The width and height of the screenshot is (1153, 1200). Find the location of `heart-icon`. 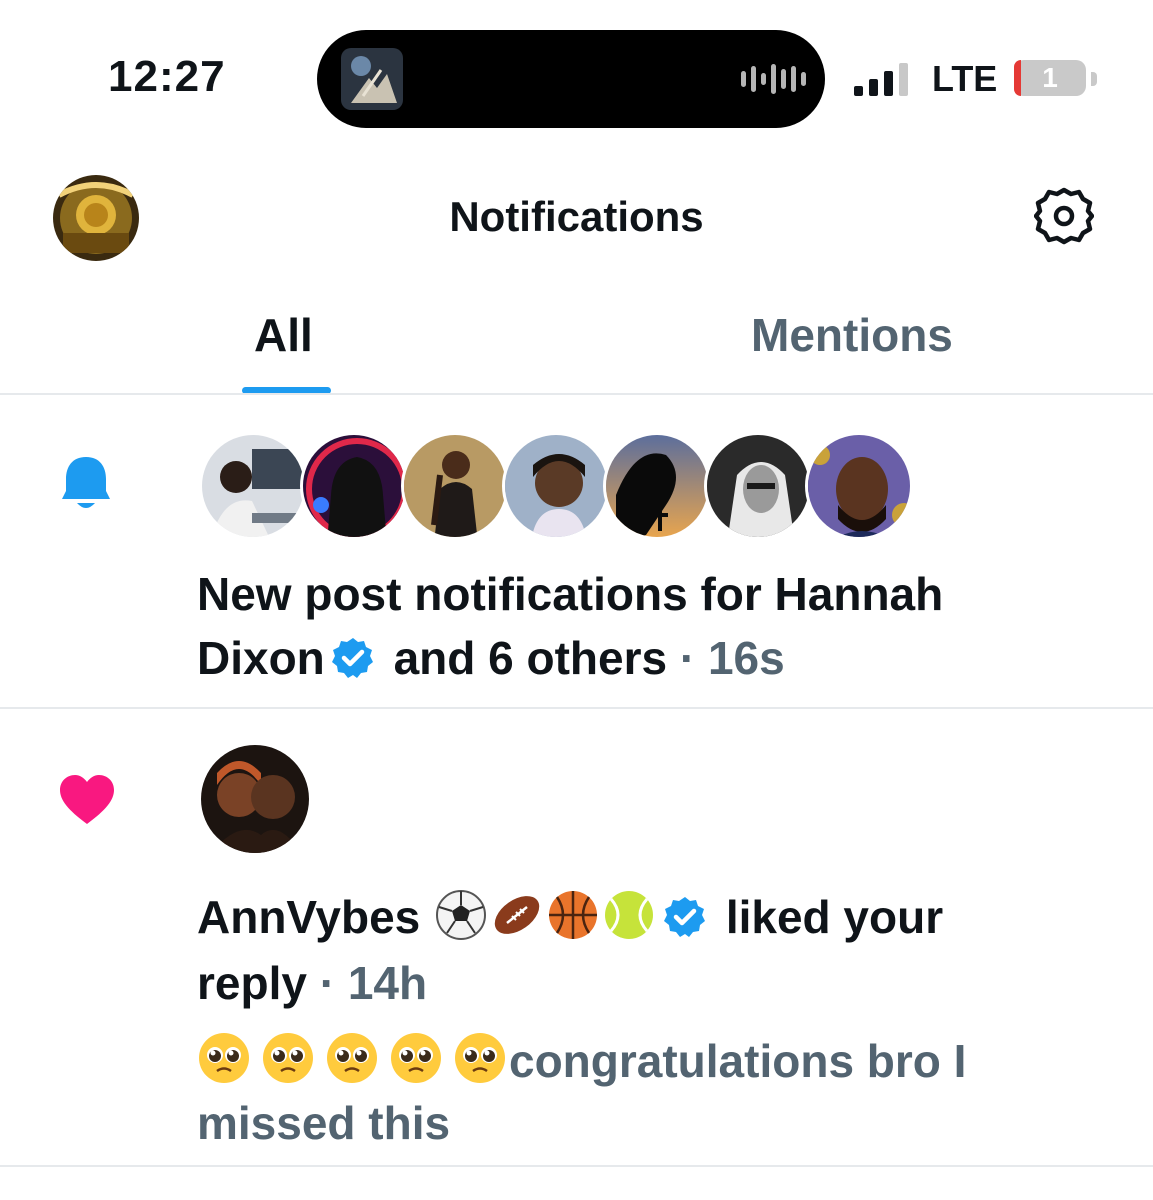

heart-icon is located at coordinates (87, 800).